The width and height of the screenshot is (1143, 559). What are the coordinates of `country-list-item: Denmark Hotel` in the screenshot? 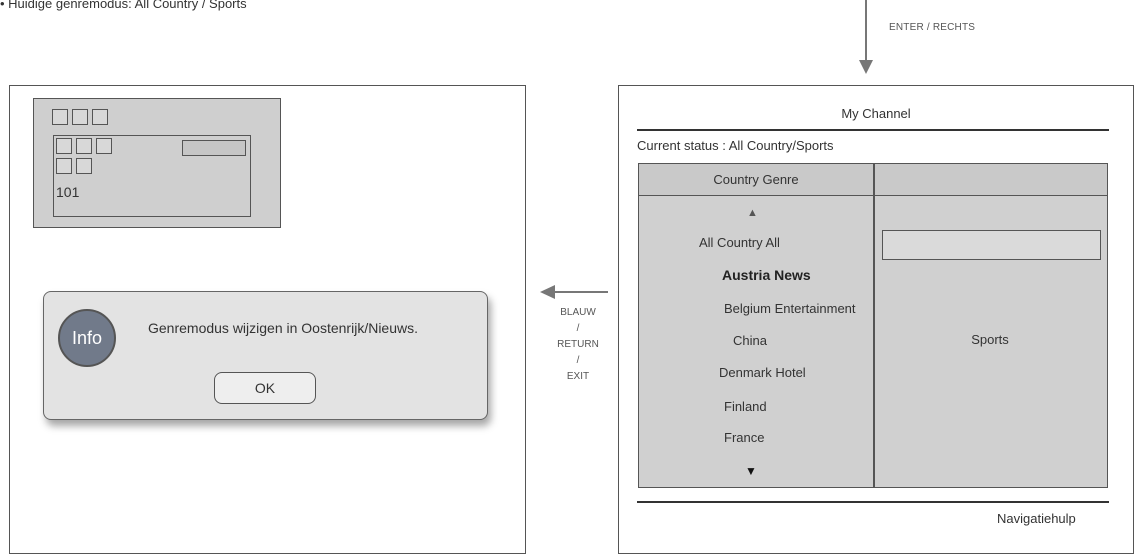 It's located at (762, 372).